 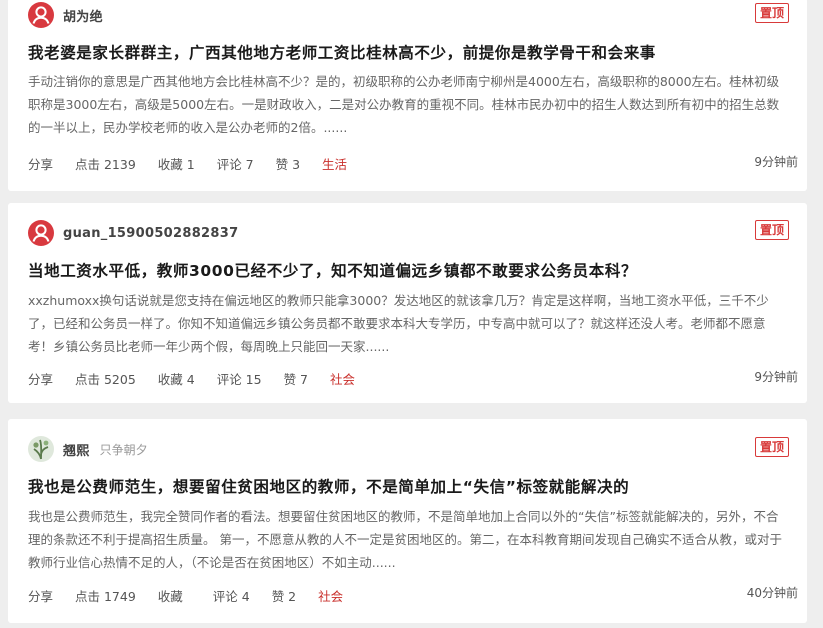 I want to click on category-tag: 生活, so click(x=334, y=164).